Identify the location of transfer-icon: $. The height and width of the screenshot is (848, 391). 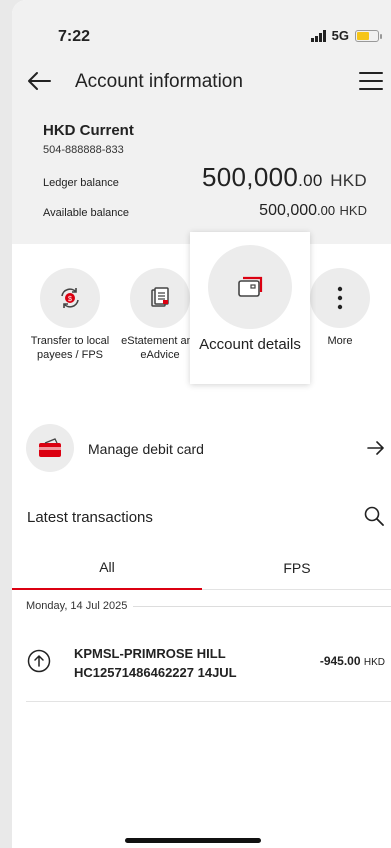
(70, 298).